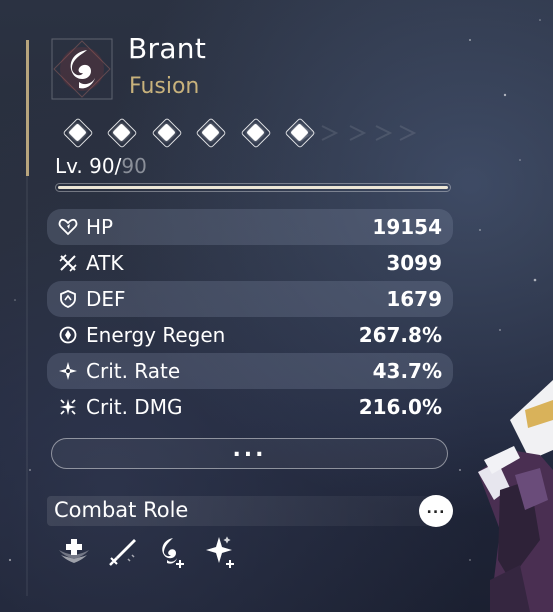 Image resolution: width=553 pixels, height=612 pixels. I want to click on sequence-nodes, so click(240, 133).